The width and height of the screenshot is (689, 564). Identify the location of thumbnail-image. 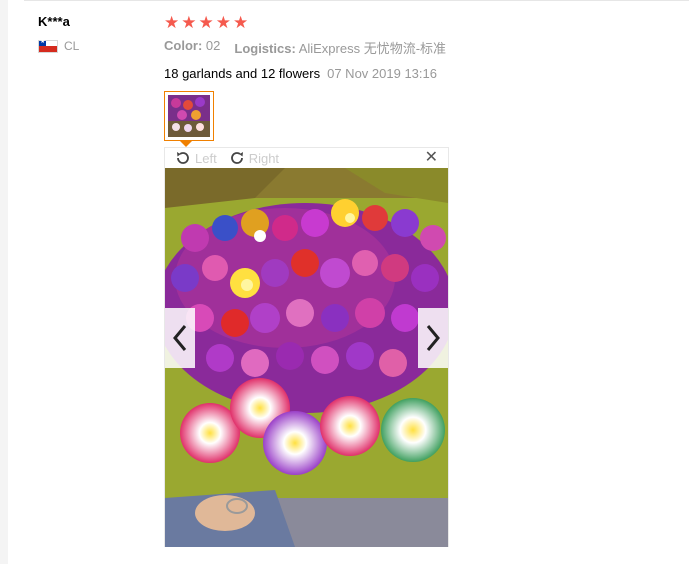
(189, 116).